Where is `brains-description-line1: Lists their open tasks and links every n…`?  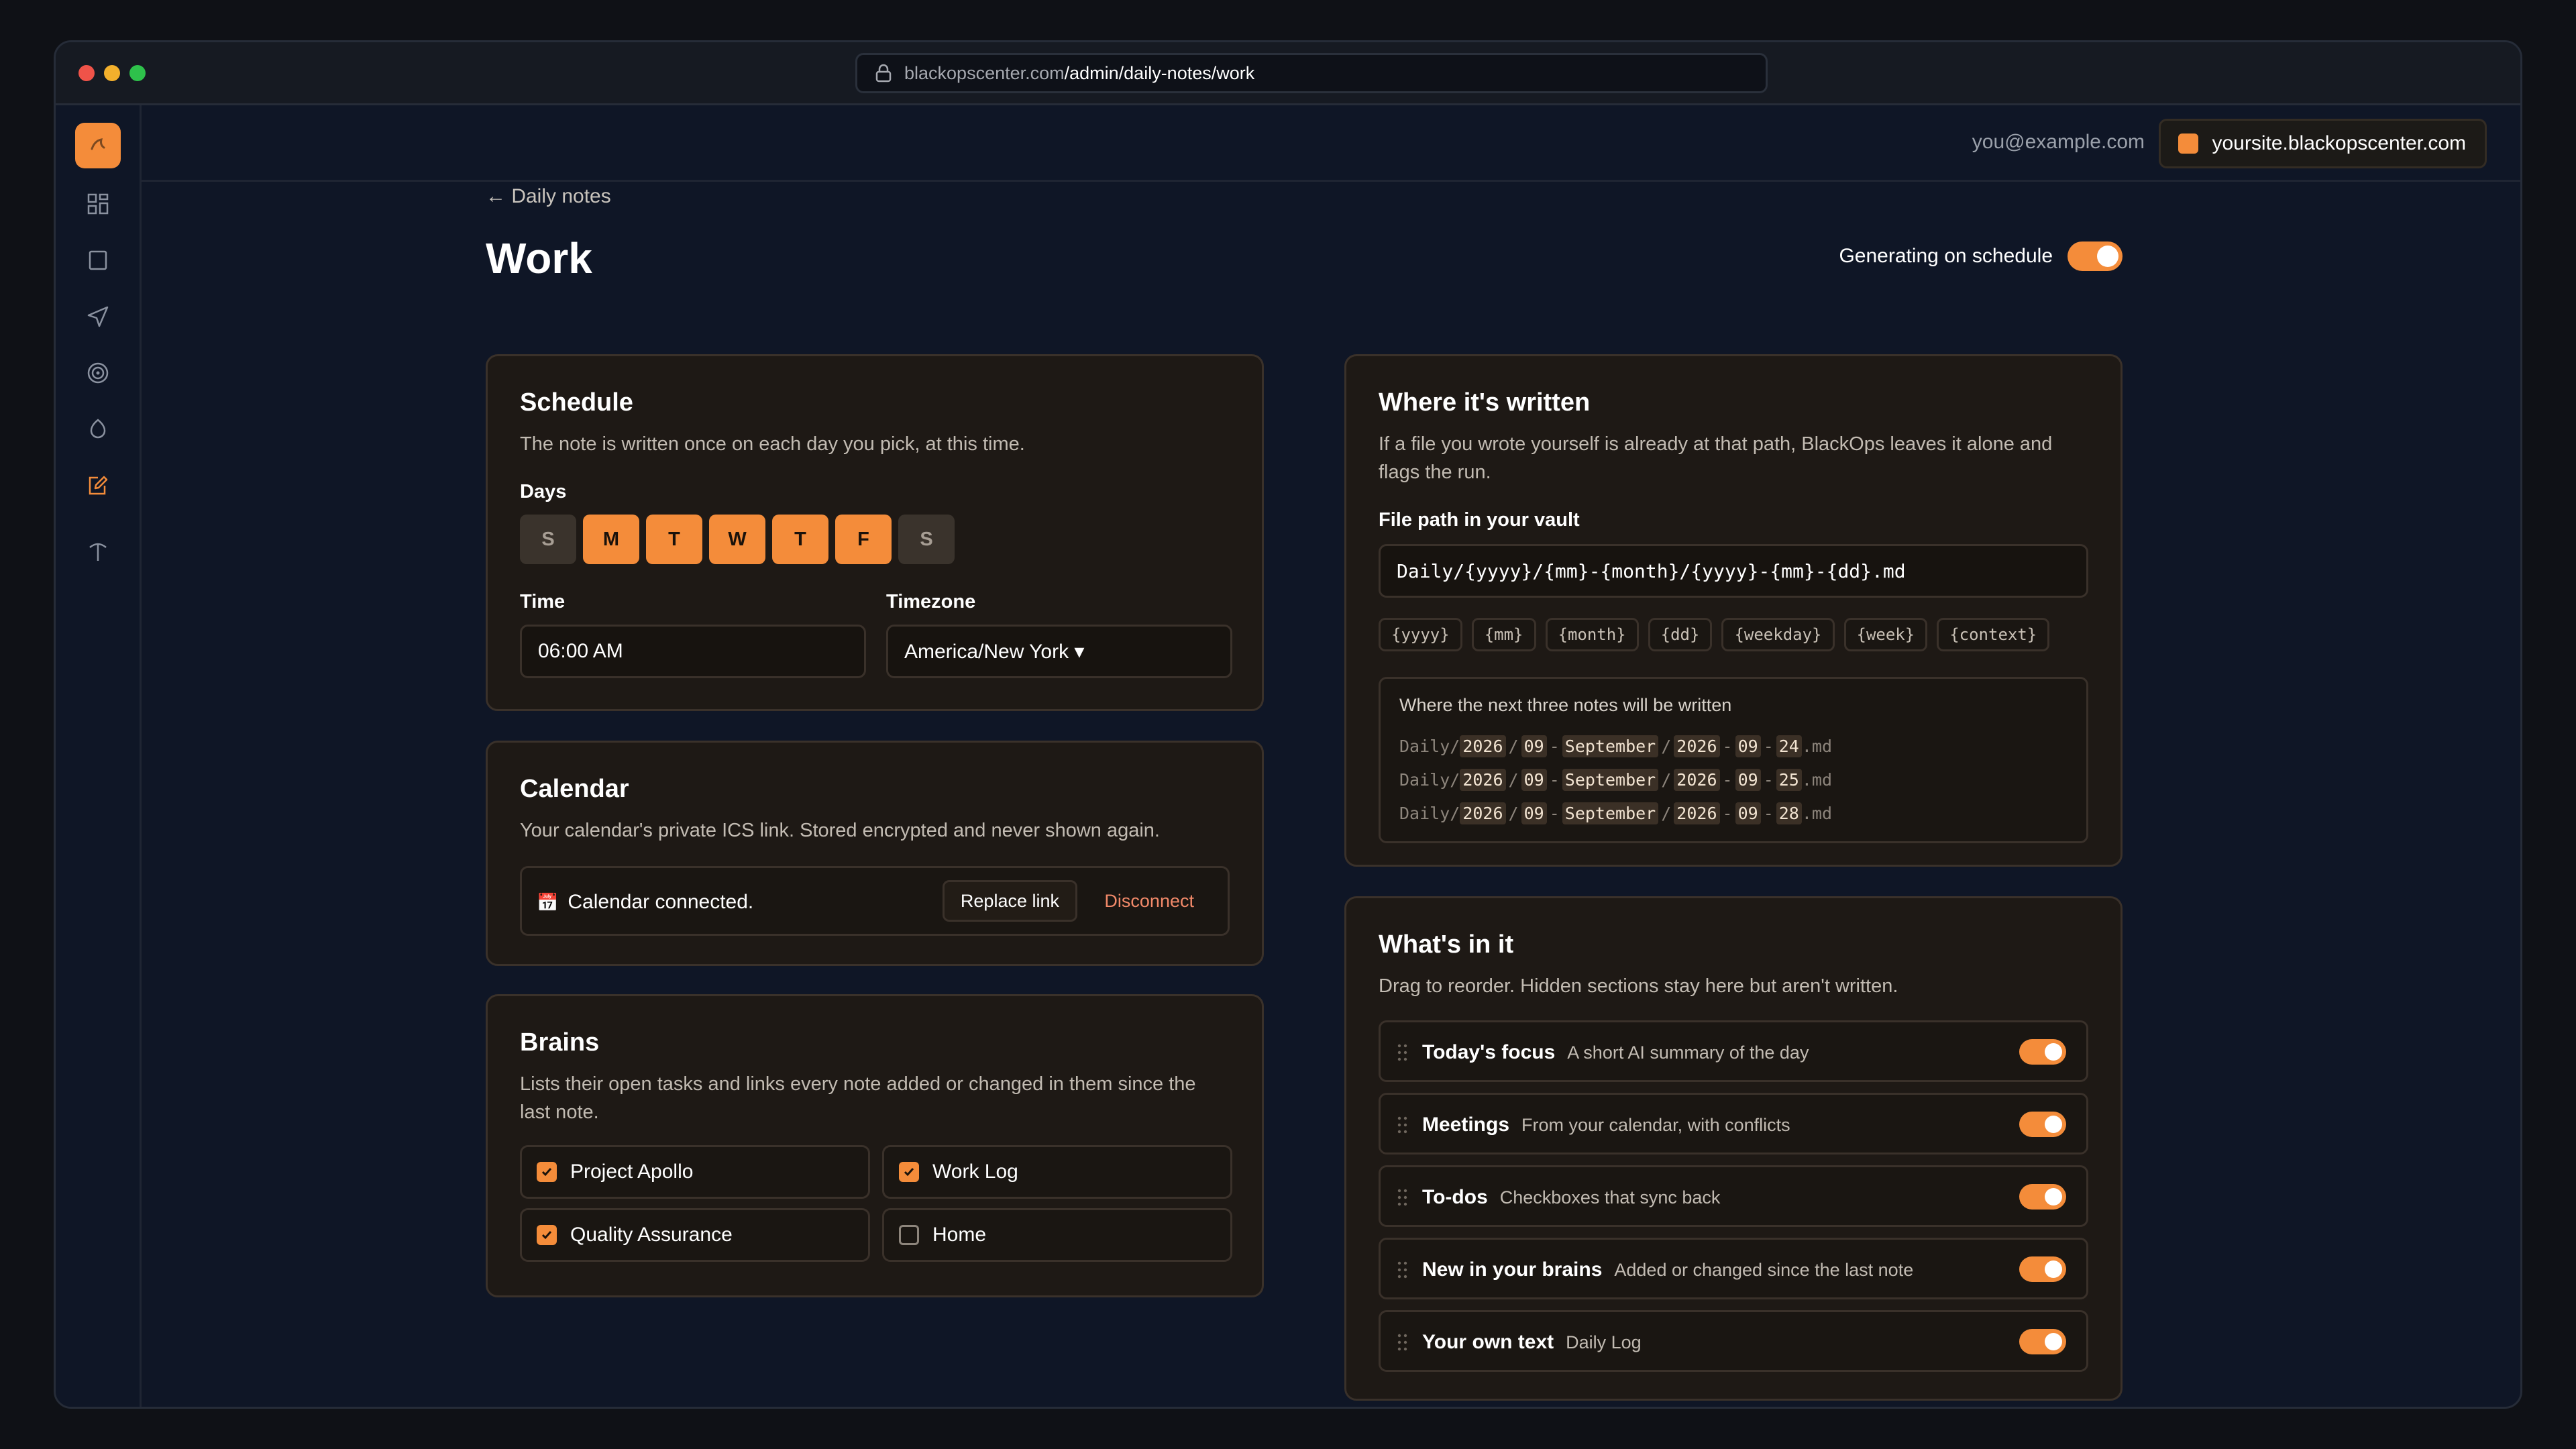 brains-description-line1: Lists their open tasks and links every n… is located at coordinates (858, 1084).